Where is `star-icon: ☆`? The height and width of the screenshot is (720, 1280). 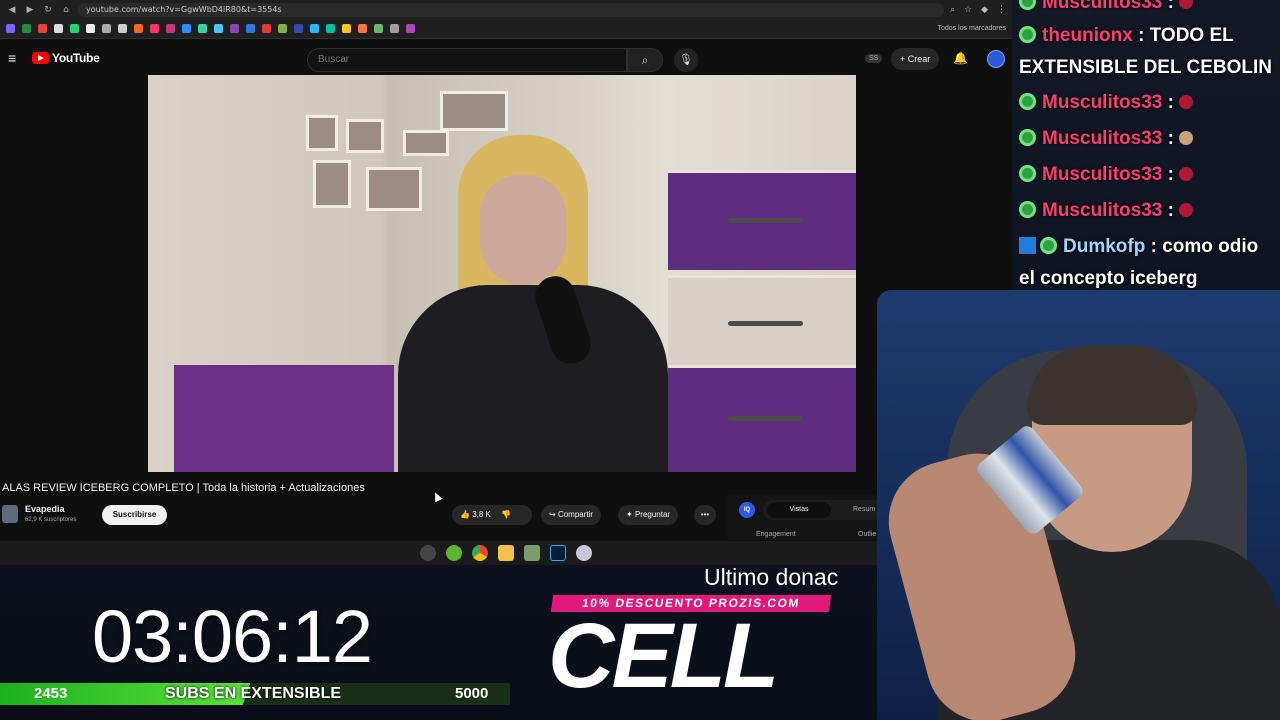
star-icon: ☆ is located at coordinates (968, 10).